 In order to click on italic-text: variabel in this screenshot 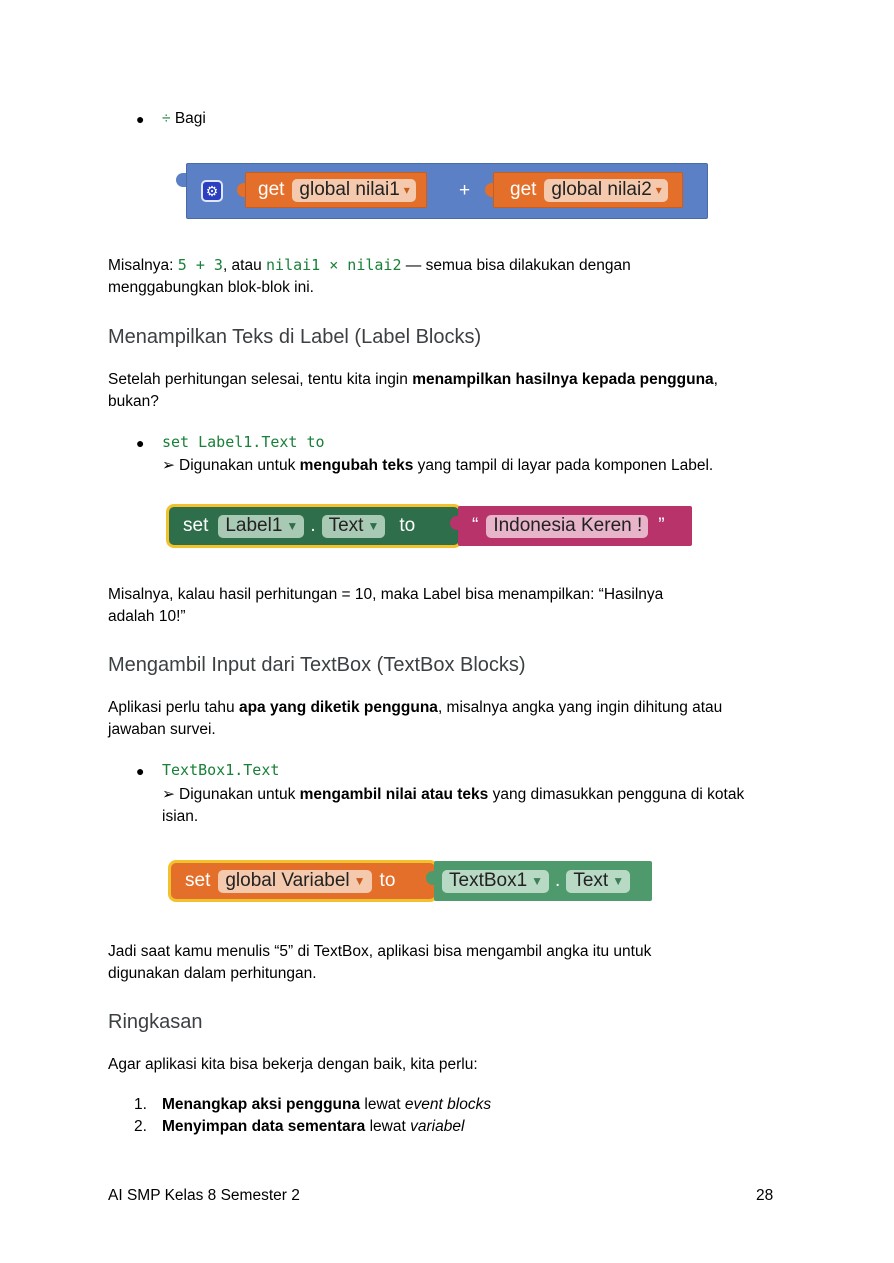, I will do `click(437, 1126)`.